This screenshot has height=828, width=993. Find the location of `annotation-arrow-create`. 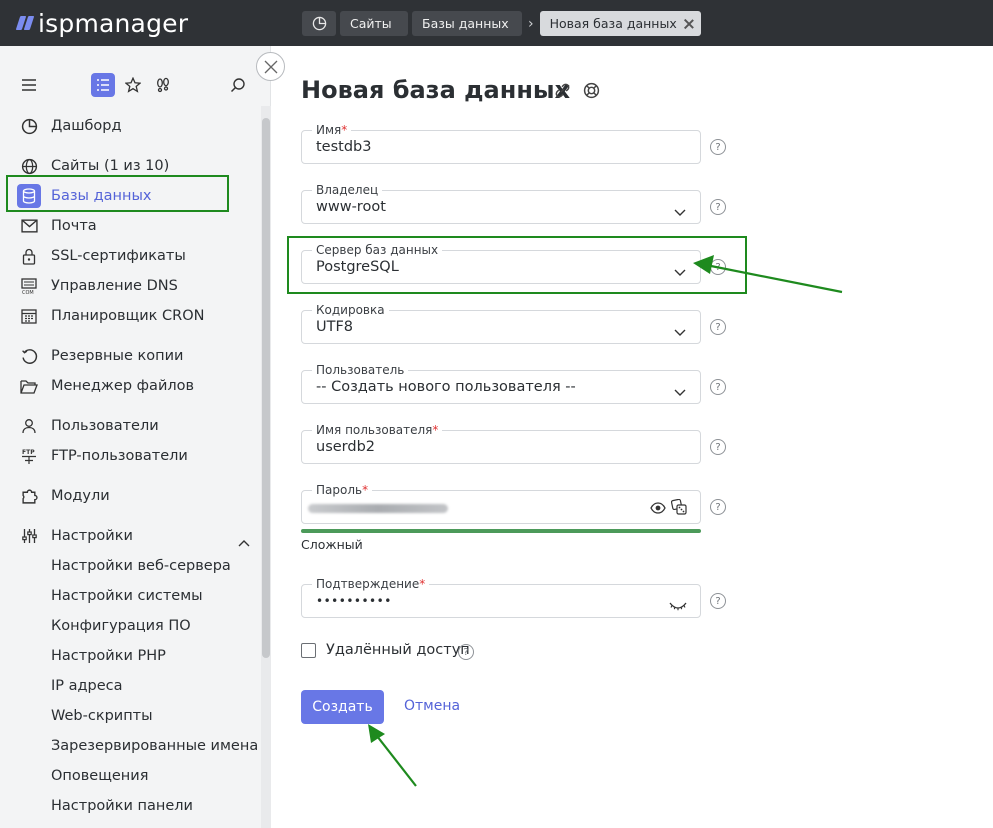

annotation-arrow-create is located at coordinates (392, 755).